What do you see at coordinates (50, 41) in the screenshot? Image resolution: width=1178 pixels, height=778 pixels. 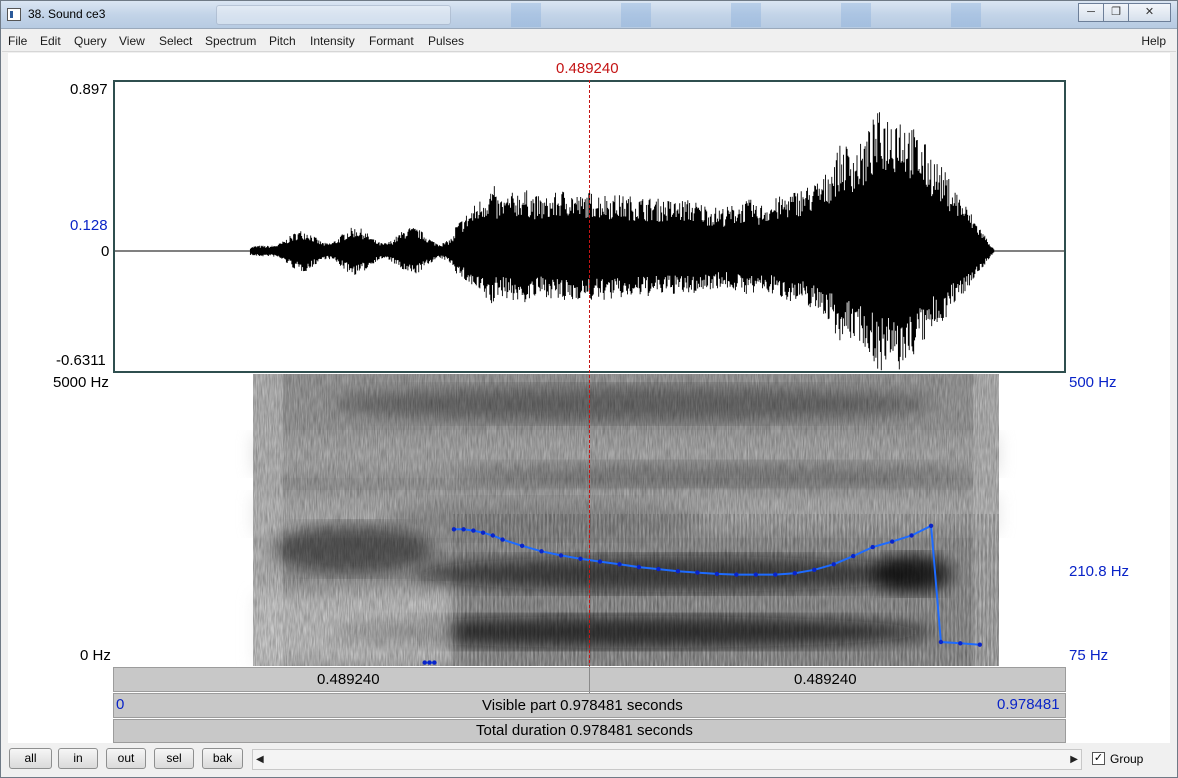 I see `menu-edit: Edit` at bounding box center [50, 41].